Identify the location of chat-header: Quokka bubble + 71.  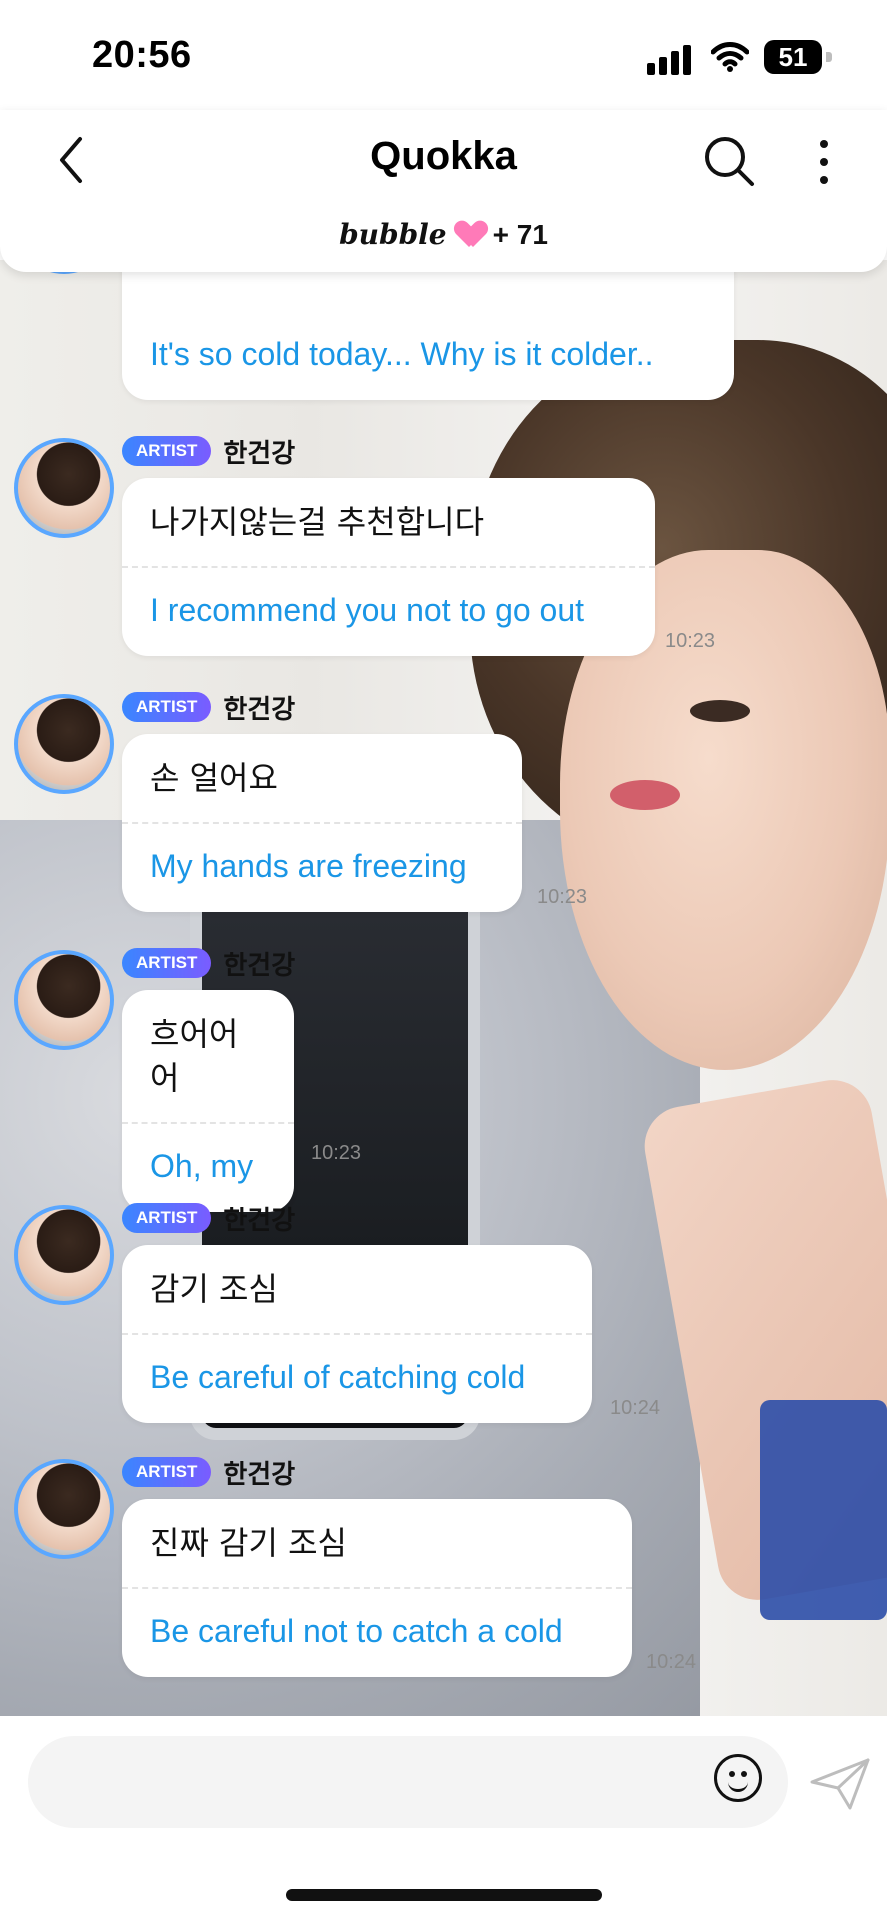
(443, 191).